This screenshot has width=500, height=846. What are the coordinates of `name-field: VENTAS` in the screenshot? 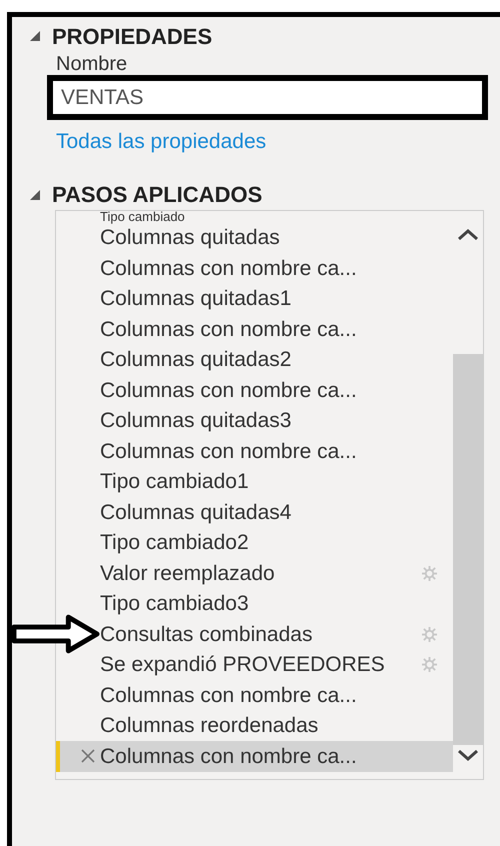 It's located at (267, 97).